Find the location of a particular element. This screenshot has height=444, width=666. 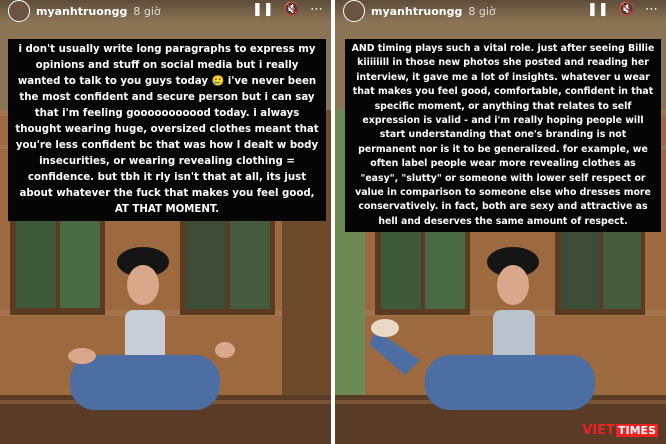

logo-text-viet: VIET is located at coordinates (599, 430).